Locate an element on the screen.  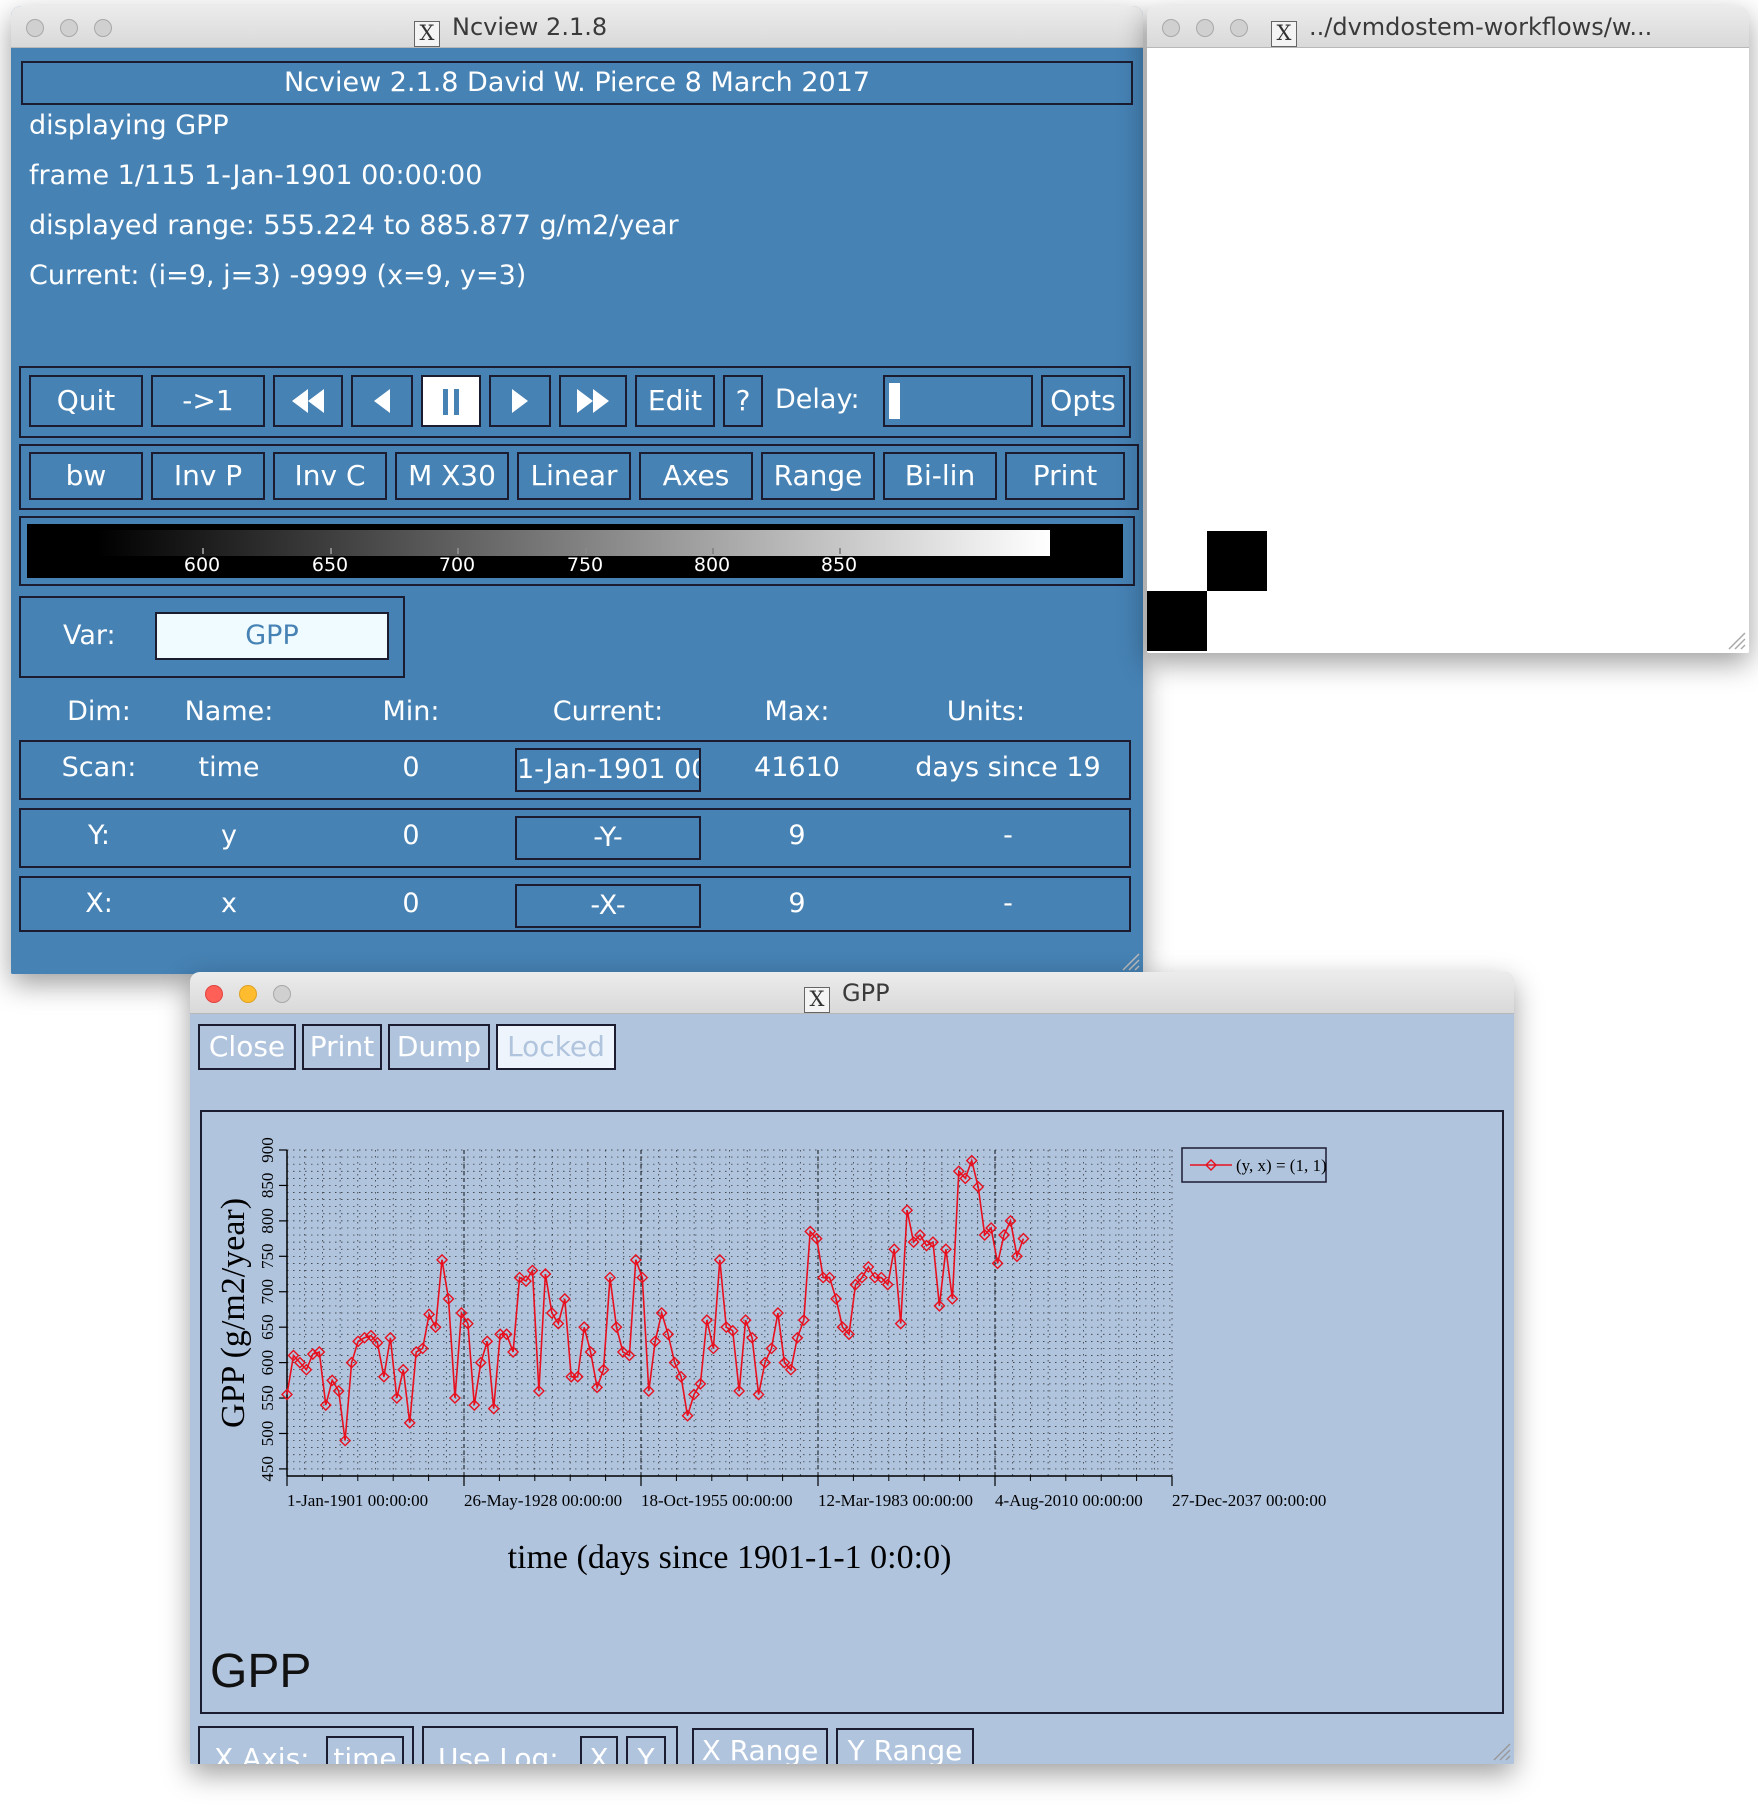
x-tick-label: 12-Mar-1983 00:00:00 is located at coordinates (895, 1500).